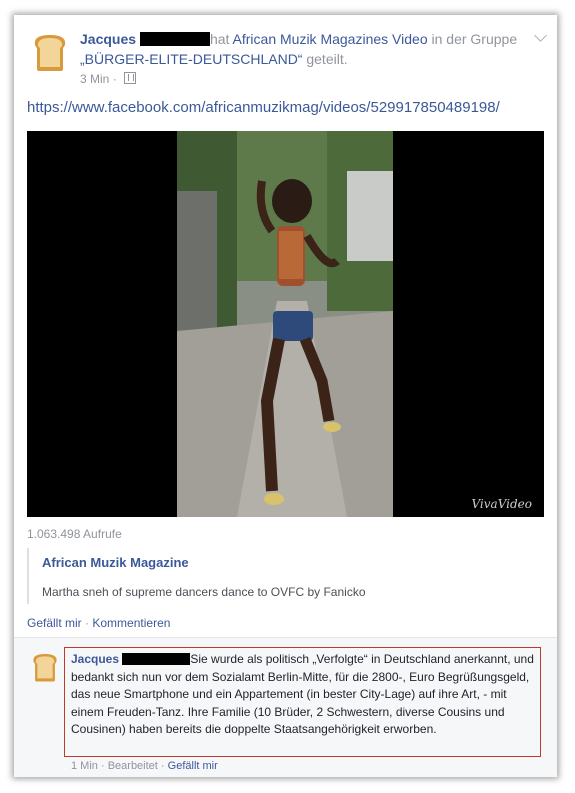 The width and height of the screenshot is (575, 793). Describe the element at coordinates (404, 39) in the screenshot. I see `shared-video-link: s Video` at that location.